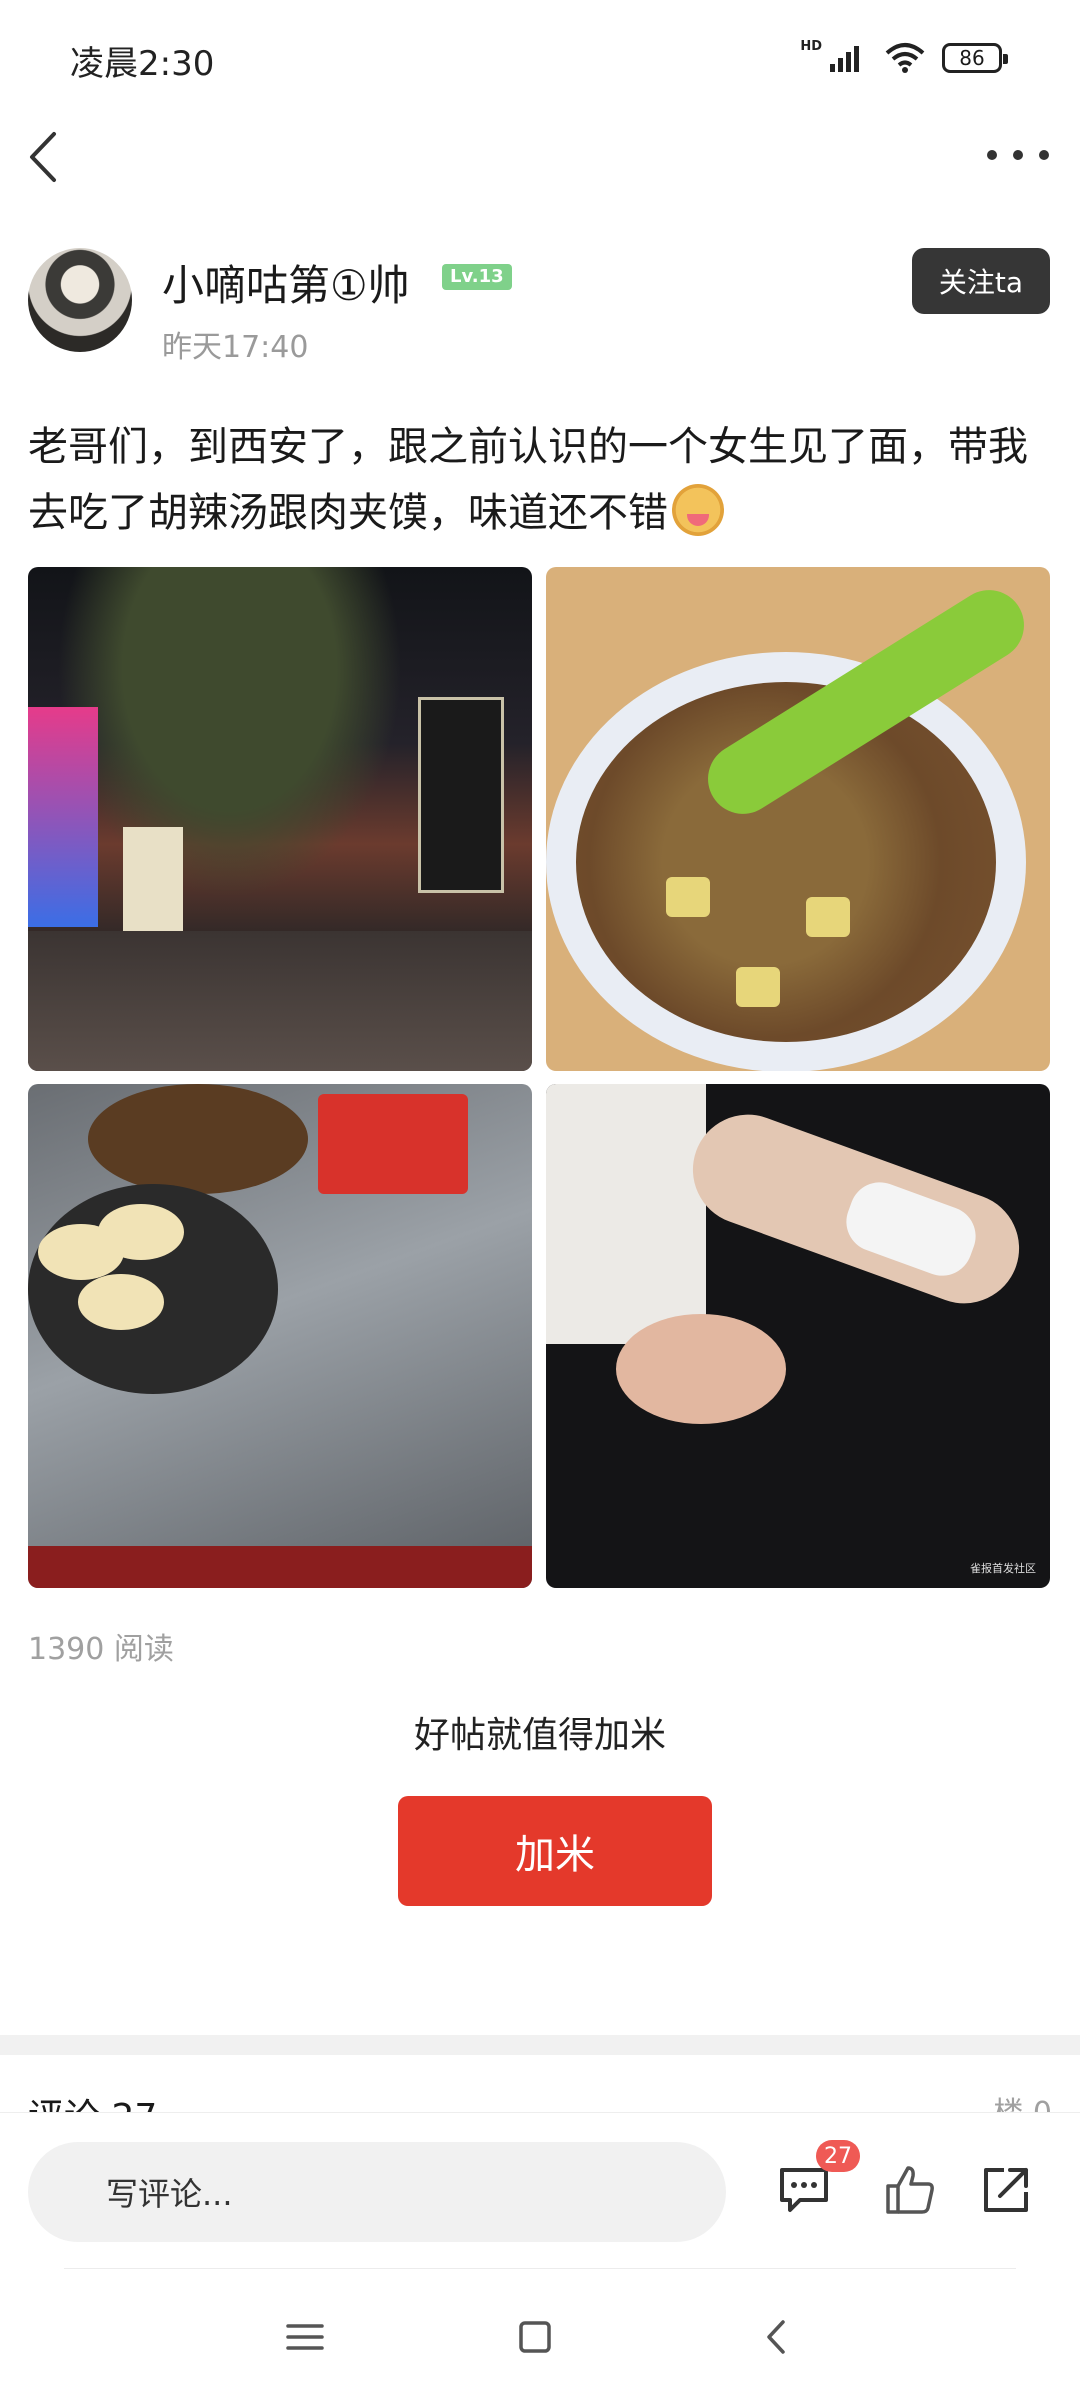 This screenshot has width=1080, height=2400. Describe the element at coordinates (477, 277) in the screenshot. I see `level-badge: Lv.13` at that location.